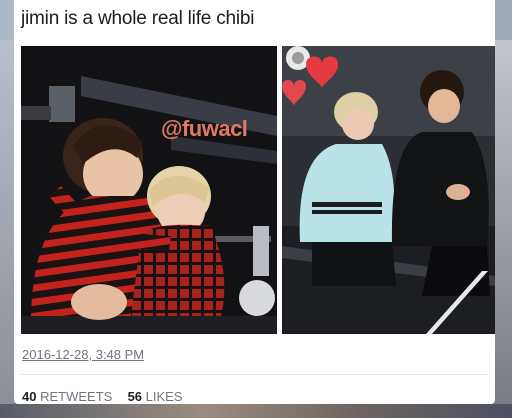 The image size is (512, 418). I want to click on tweet-text: jimin is a whole real life chibi, so click(138, 18).